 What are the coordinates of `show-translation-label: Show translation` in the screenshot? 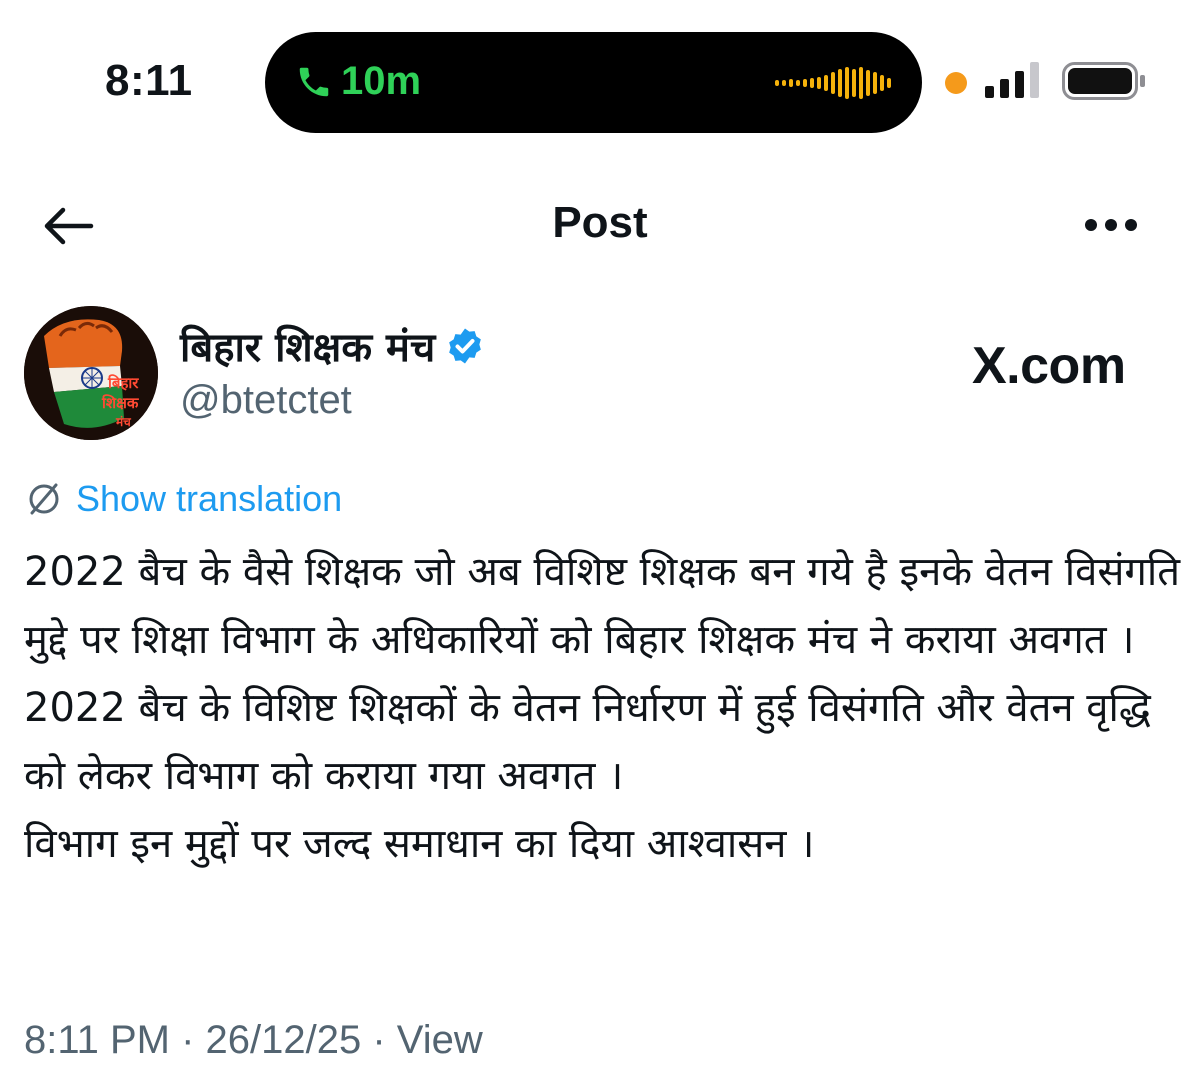 It's located at (209, 499).